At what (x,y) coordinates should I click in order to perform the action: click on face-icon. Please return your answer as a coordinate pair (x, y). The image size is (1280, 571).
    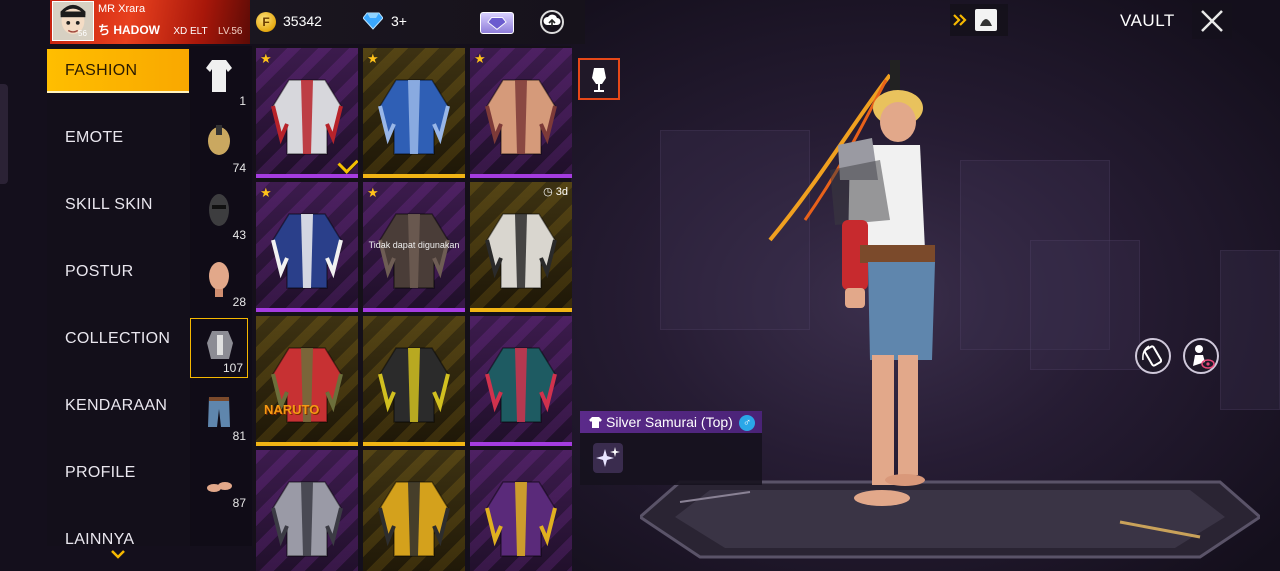
    Looking at the image, I should click on (219, 279).